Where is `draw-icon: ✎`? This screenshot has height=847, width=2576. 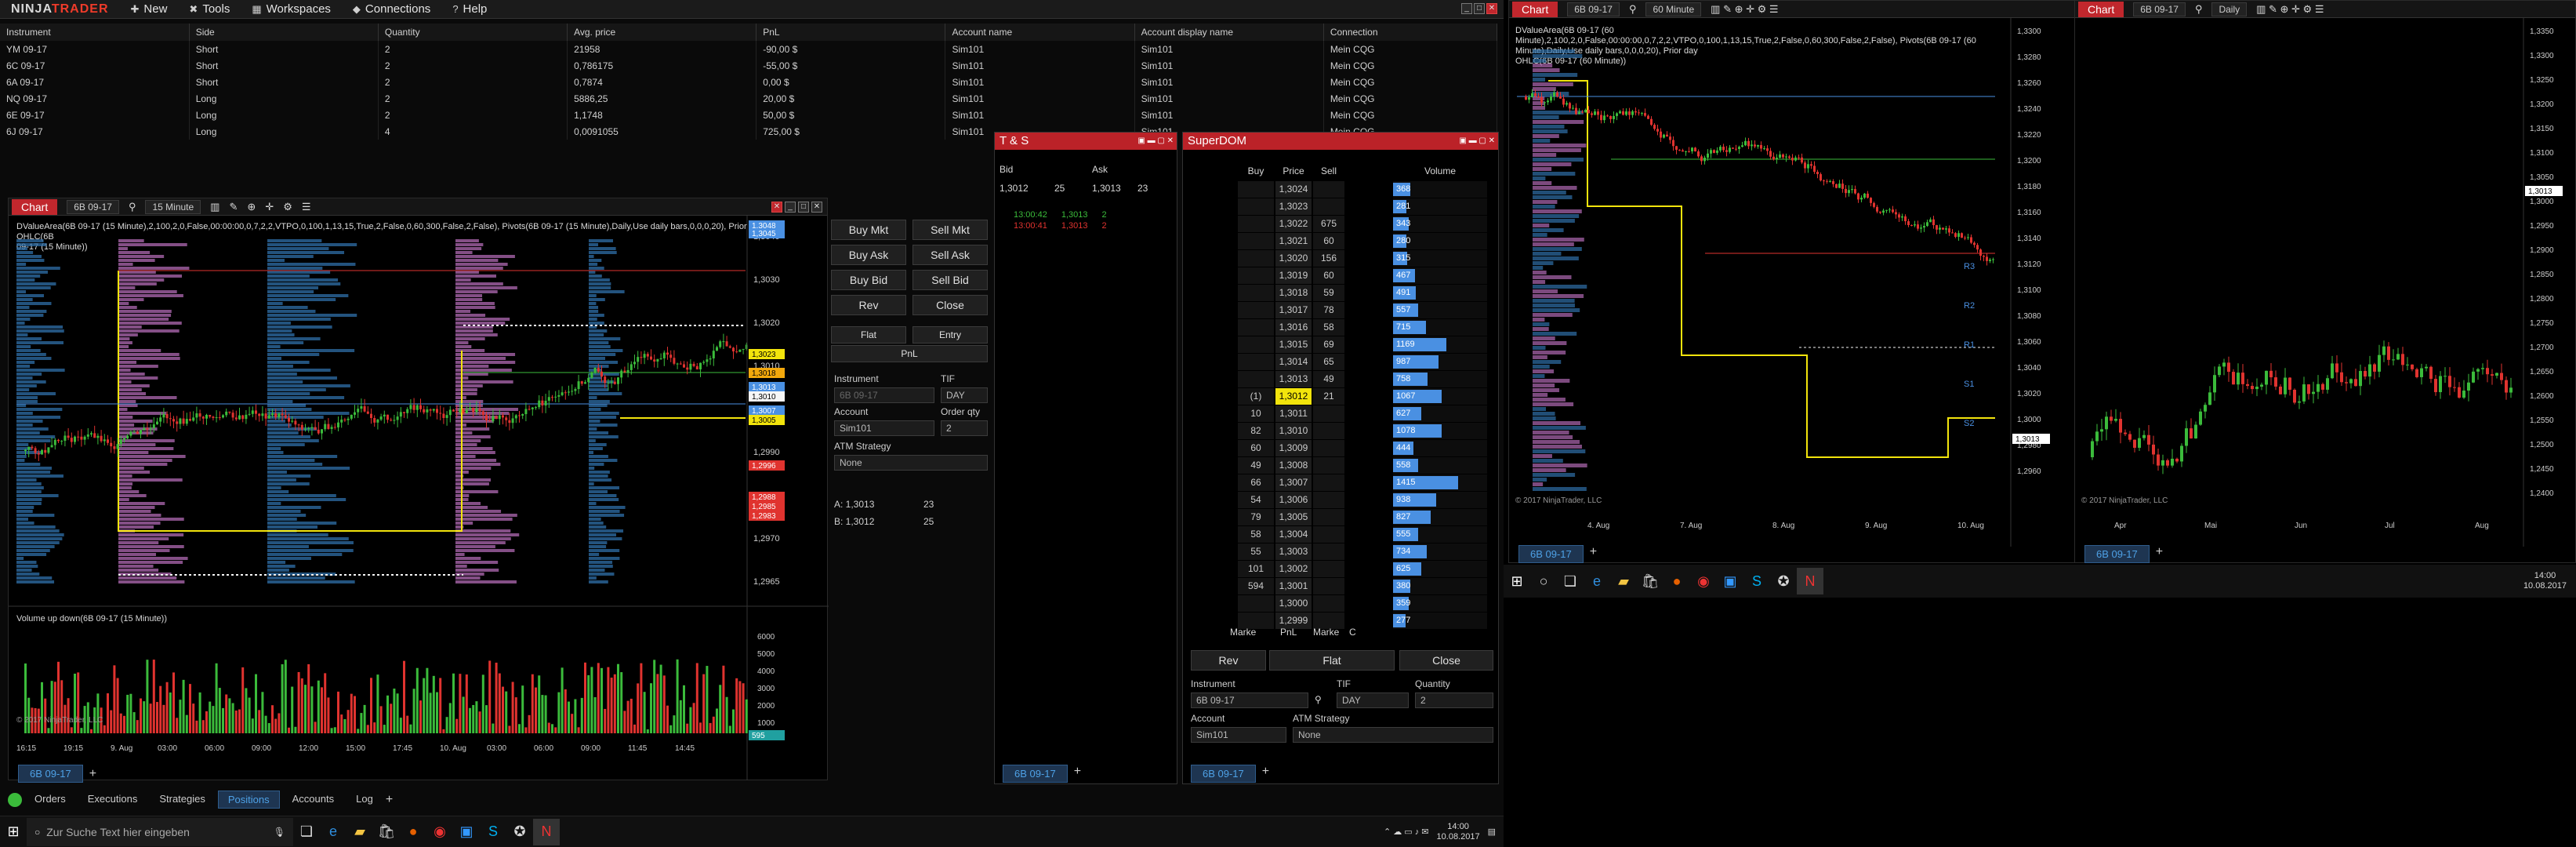 draw-icon: ✎ is located at coordinates (233, 207).